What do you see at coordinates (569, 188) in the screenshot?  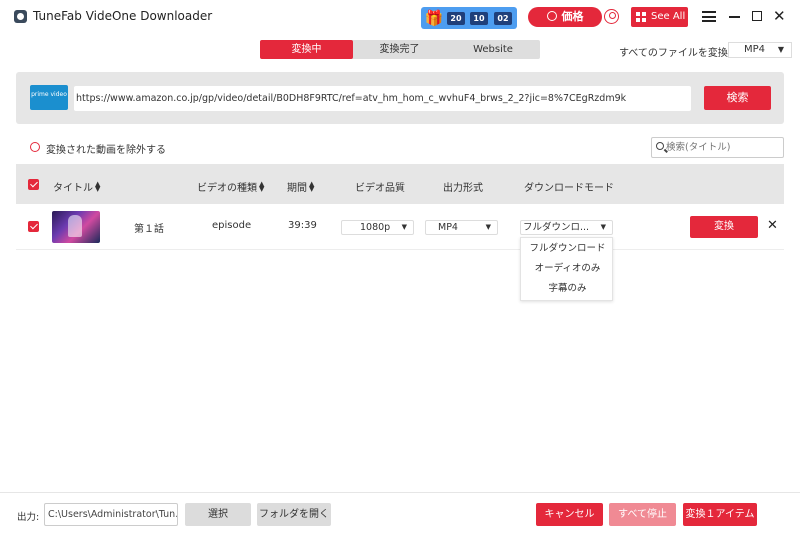 I see `column-mode: ダウンロードモード` at bounding box center [569, 188].